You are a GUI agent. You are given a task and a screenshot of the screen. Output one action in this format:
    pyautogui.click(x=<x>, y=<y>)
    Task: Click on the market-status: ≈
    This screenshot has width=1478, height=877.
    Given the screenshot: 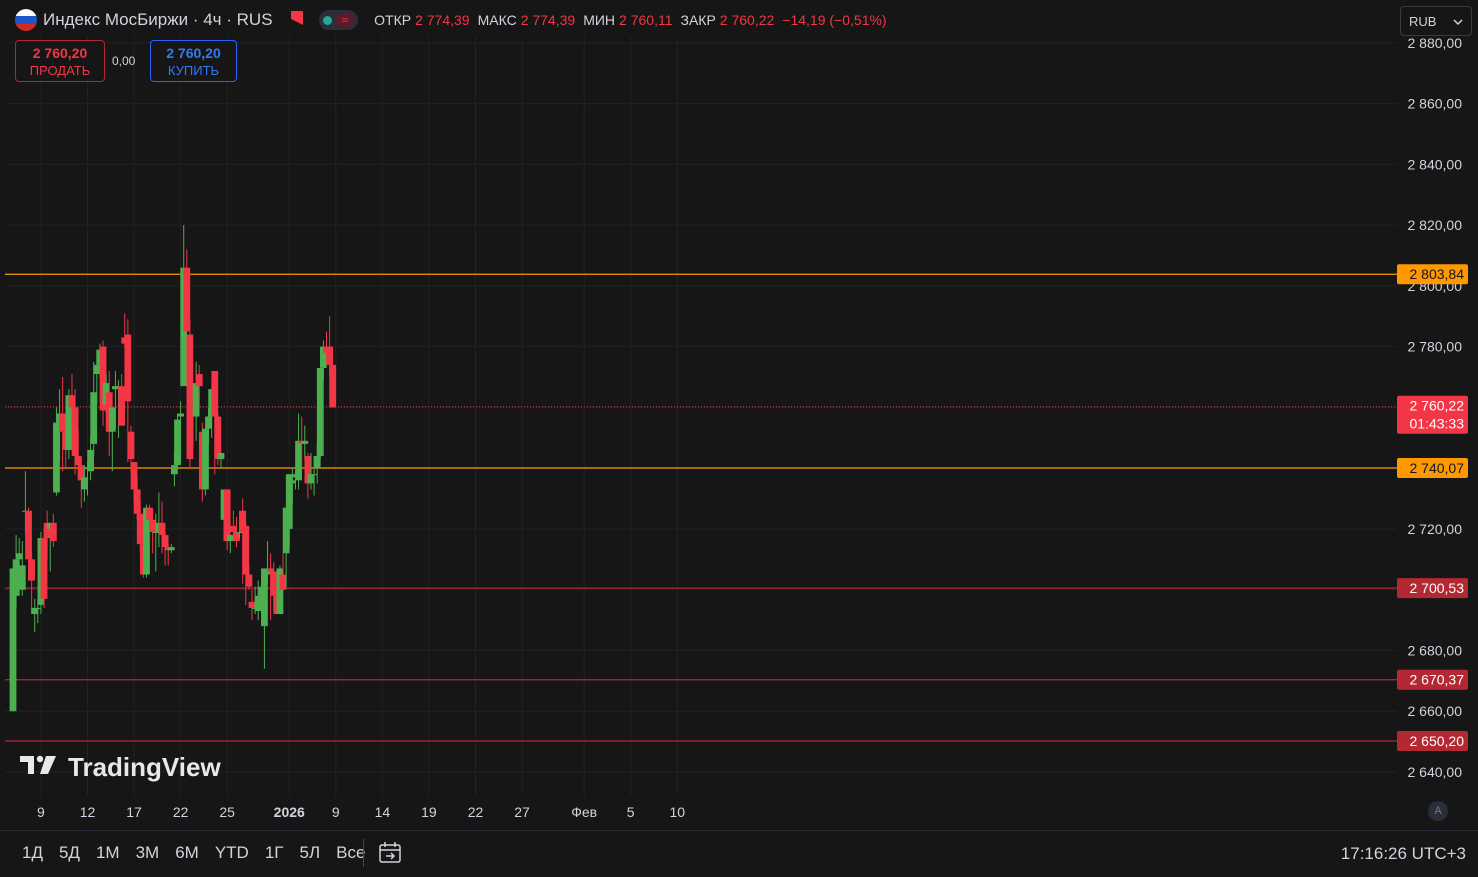 What is the action you would take?
    pyautogui.click(x=338, y=20)
    